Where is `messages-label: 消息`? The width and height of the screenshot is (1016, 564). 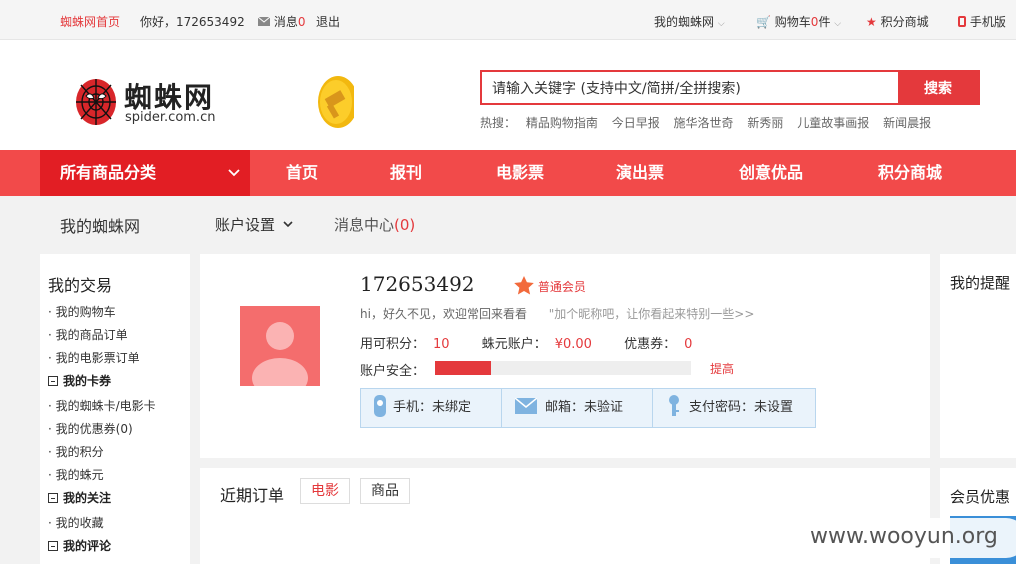 messages-label: 消息 is located at coordinates (285, 22).